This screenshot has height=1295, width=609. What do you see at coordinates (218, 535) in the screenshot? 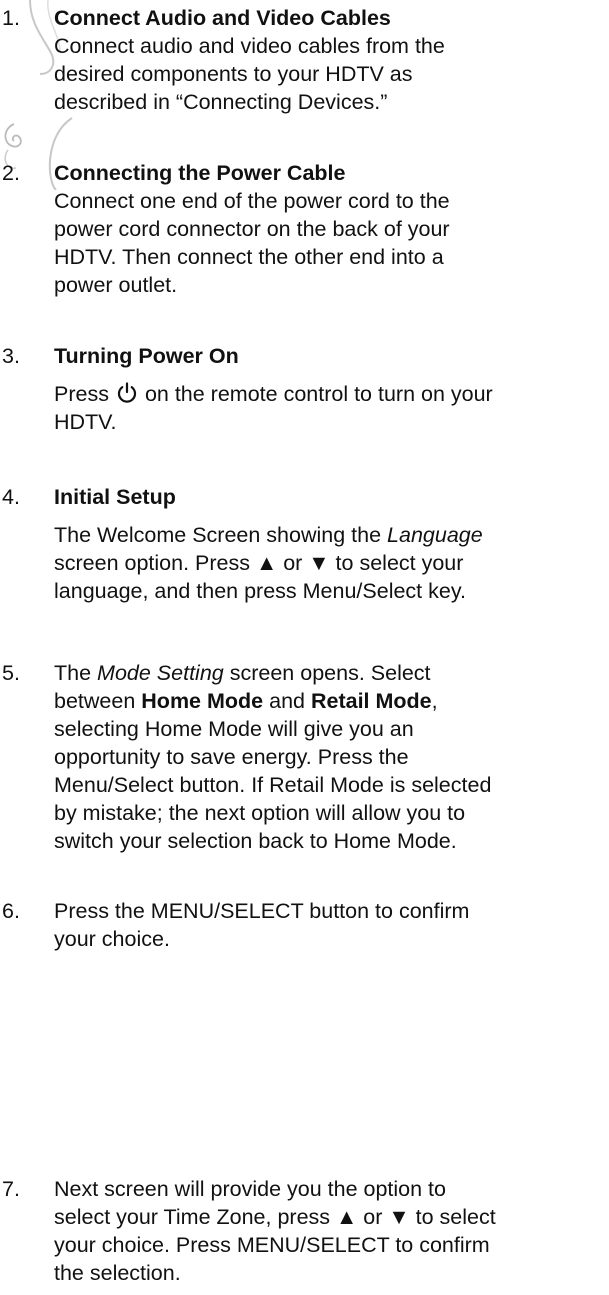
I see `text-segment: The Welcome Screen showing the` at bounding box center [218, 535].